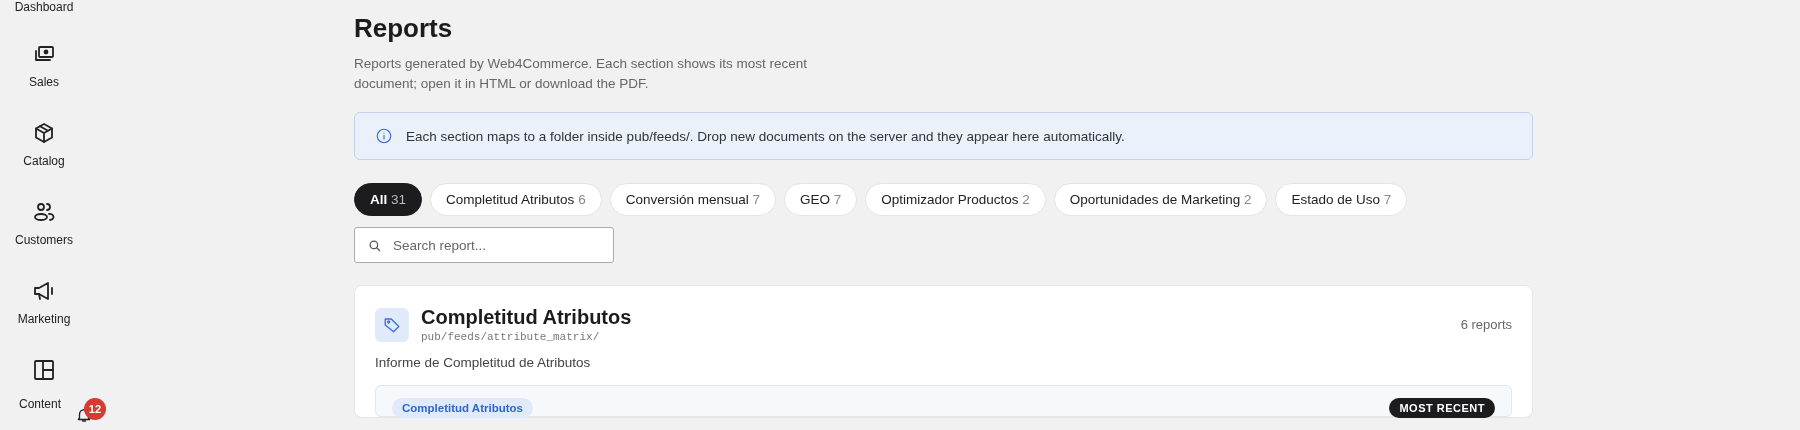 This screenshot has width=1800, height=430. Describe the element at coordinates (527, 317) in the screenshot. I see `section-title: Completitud Atributos` at that location.